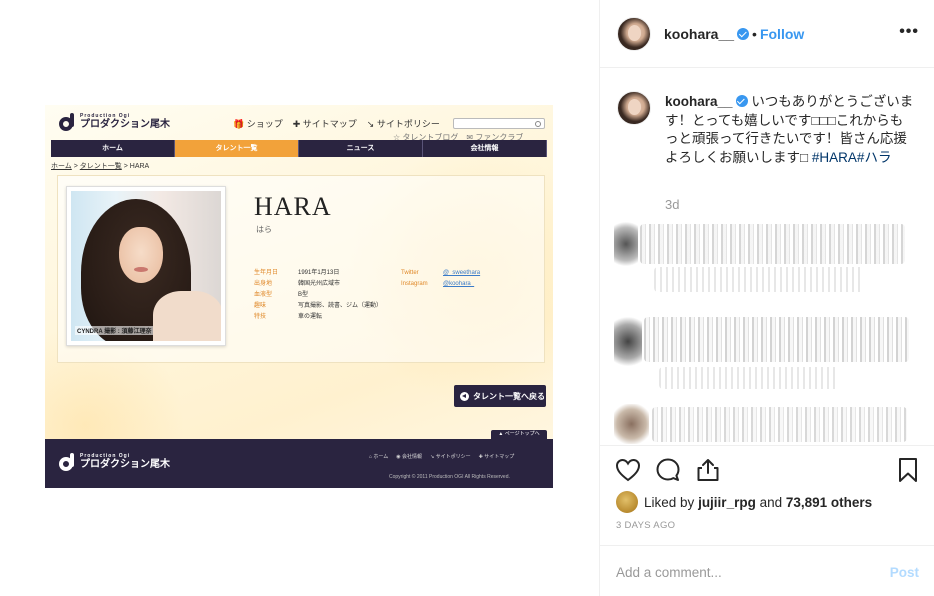 The width and height of the screenshot is (934, 596). I want to click on photo-credit: CYNDRA 撮影 : 須藤江理奈, so click(114, 330).